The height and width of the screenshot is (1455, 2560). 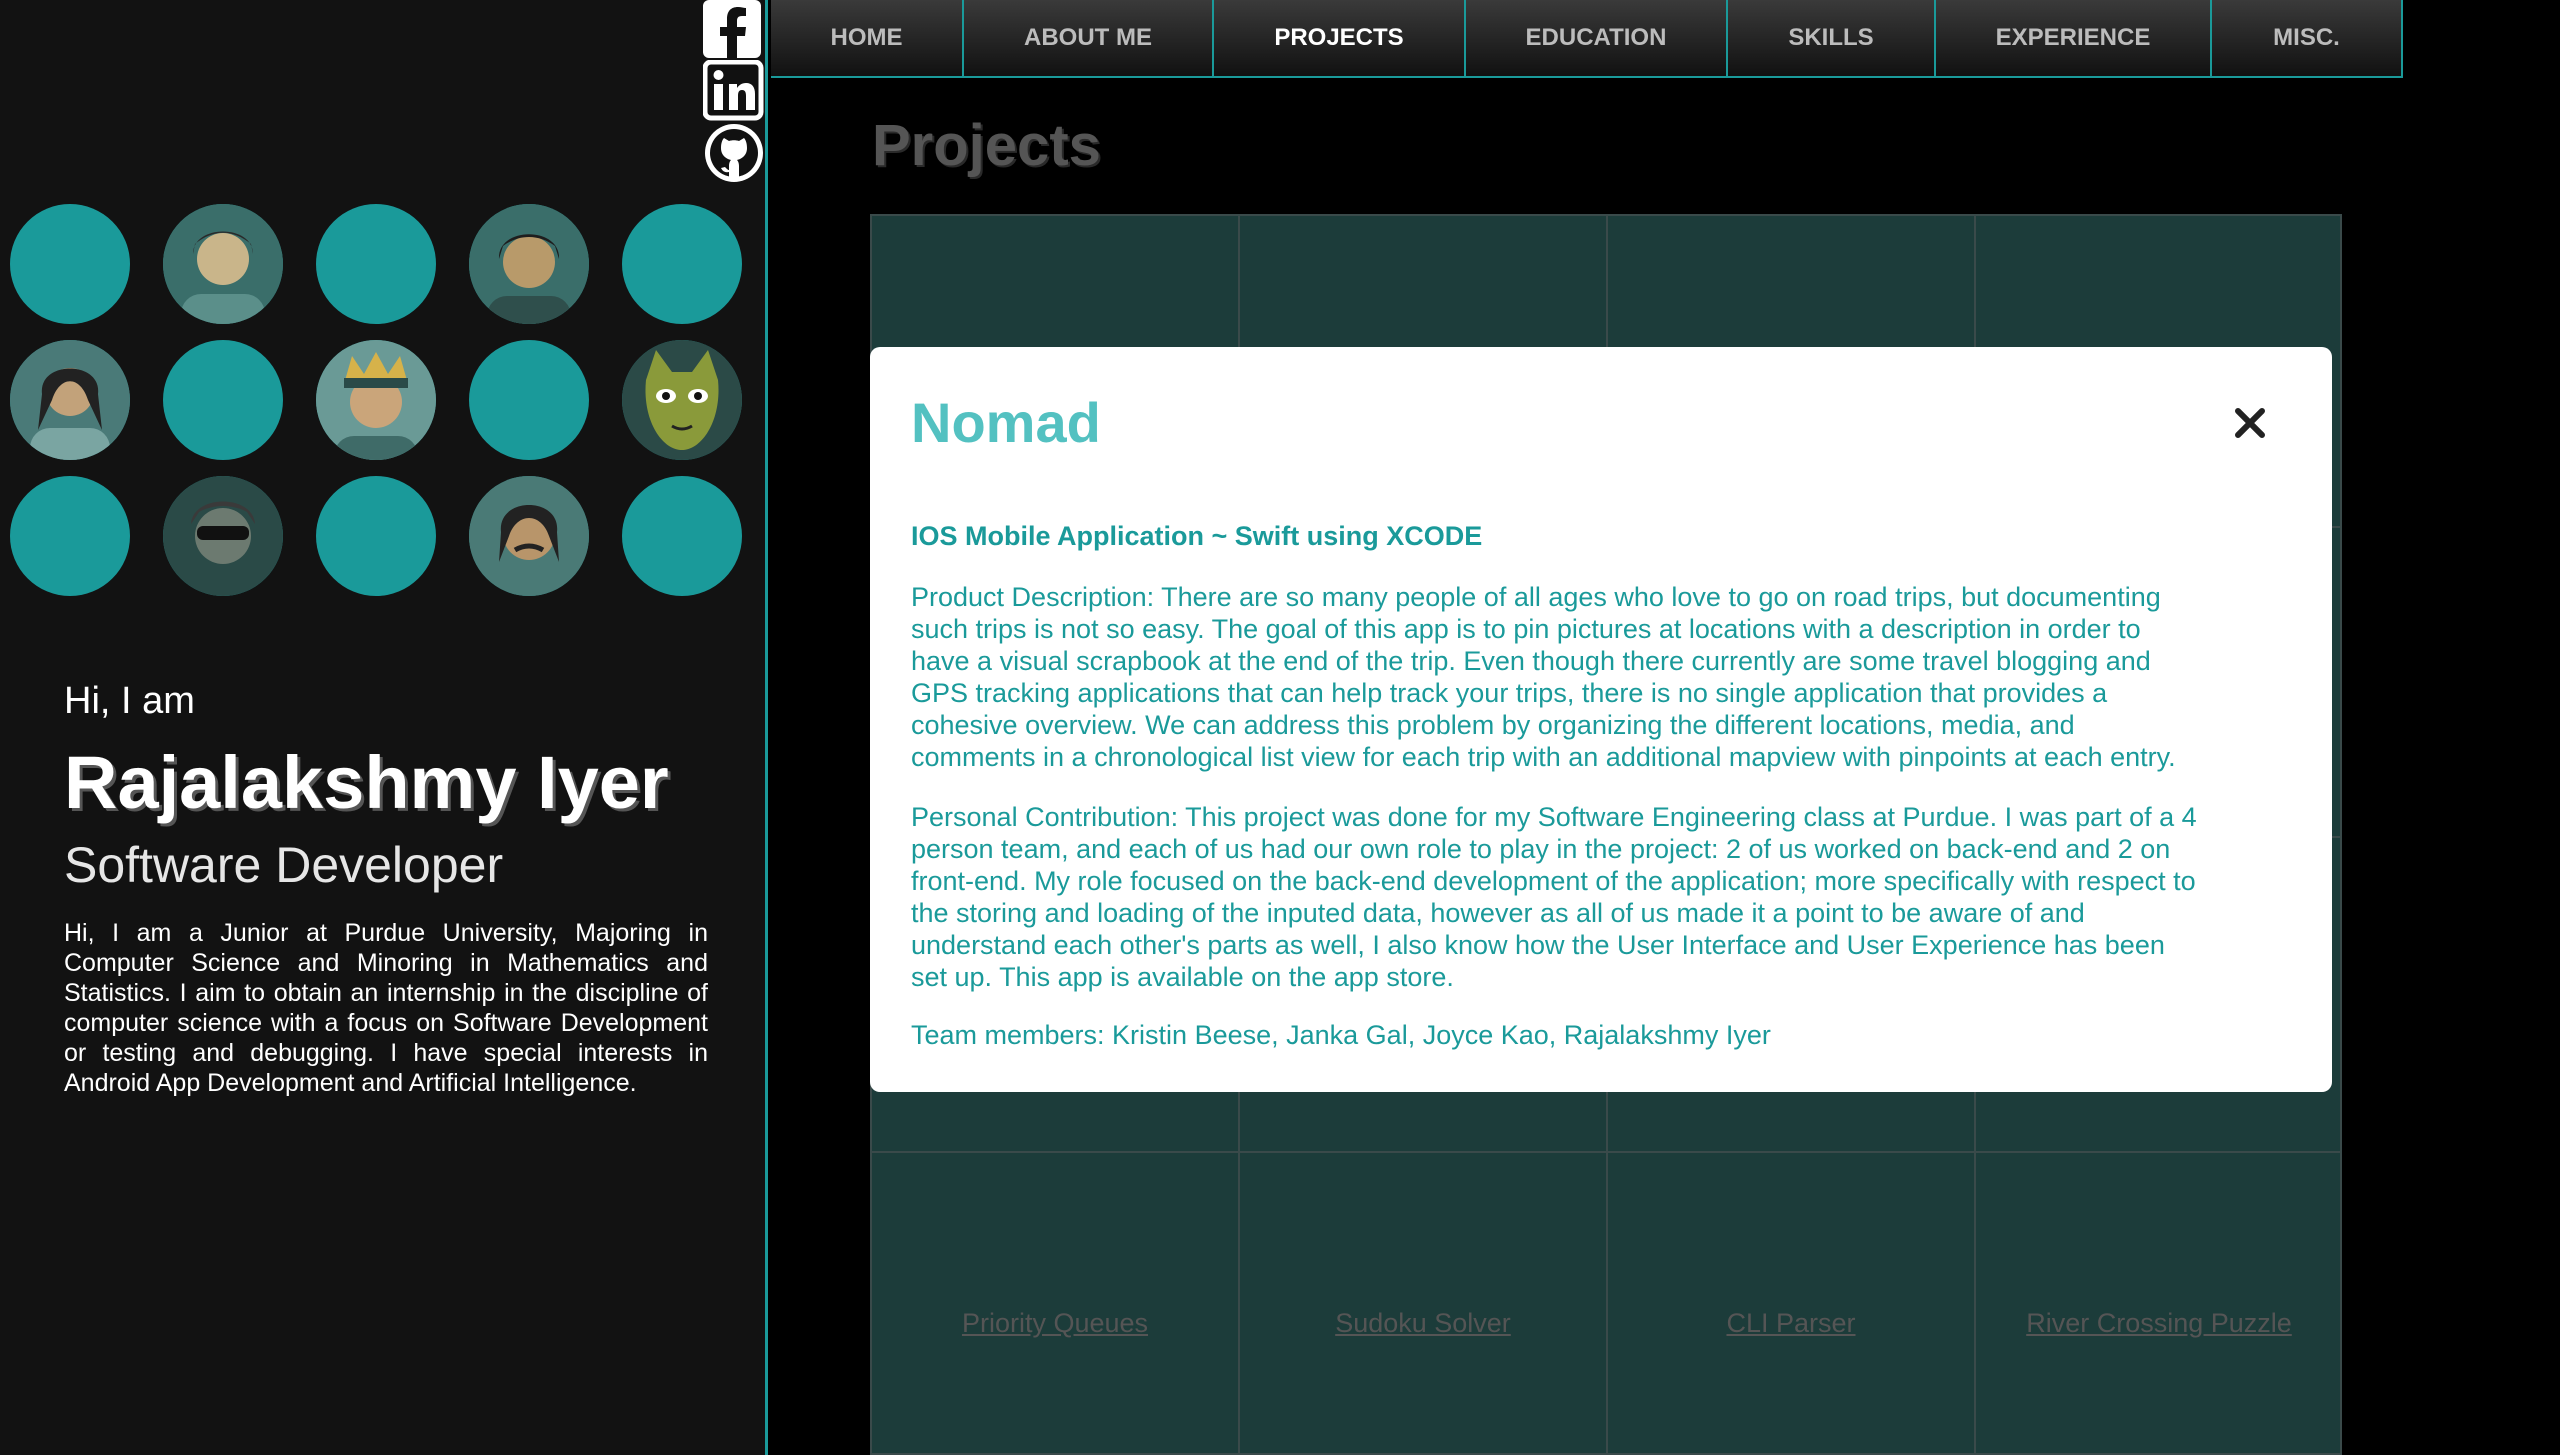 I want to click on github-icon, so click(x=734, y=153).